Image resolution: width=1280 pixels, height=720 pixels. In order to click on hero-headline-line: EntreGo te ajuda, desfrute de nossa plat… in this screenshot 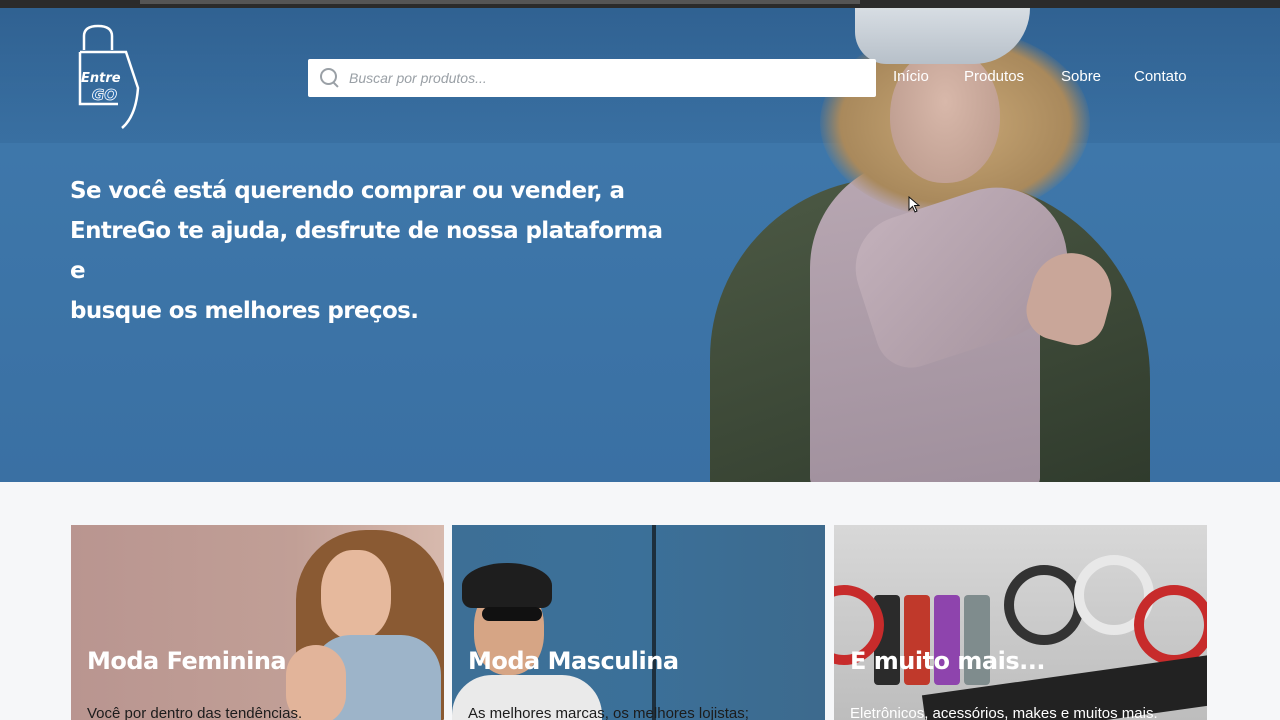, I will do `click(366, 251)`.